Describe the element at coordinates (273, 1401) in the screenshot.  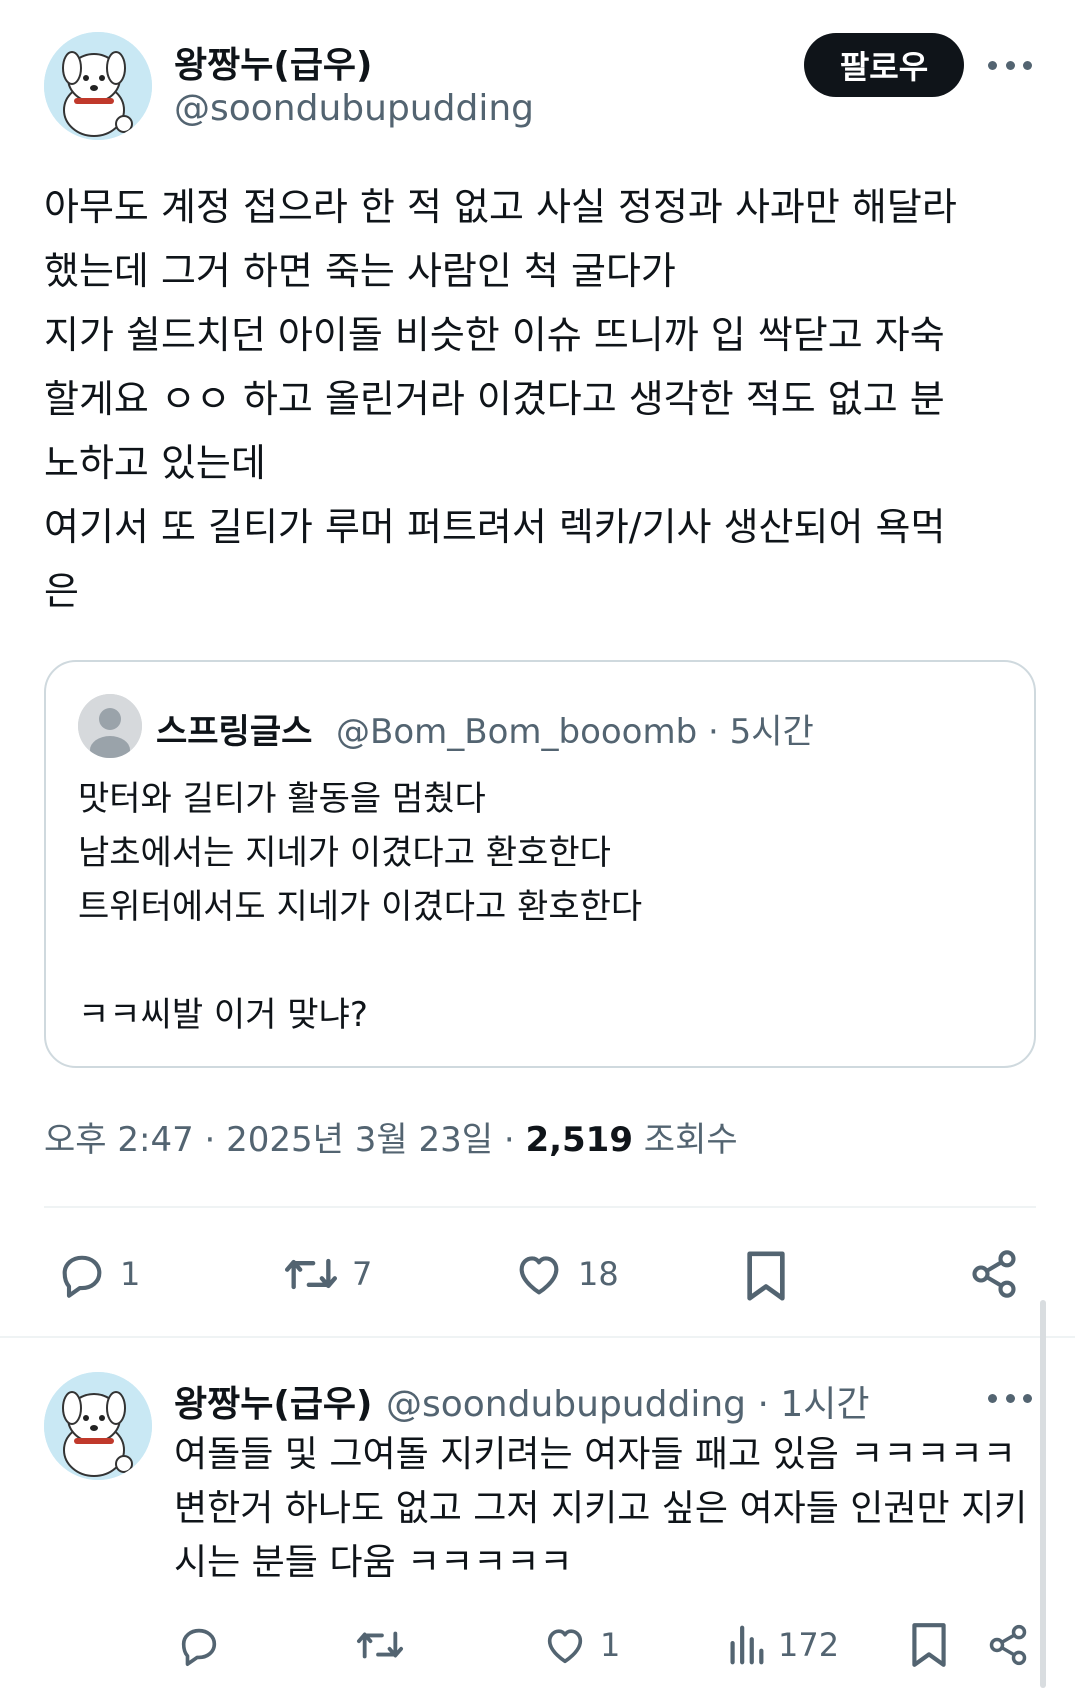
I see `reply-author-name: 왕짱누(급우)` at that location.